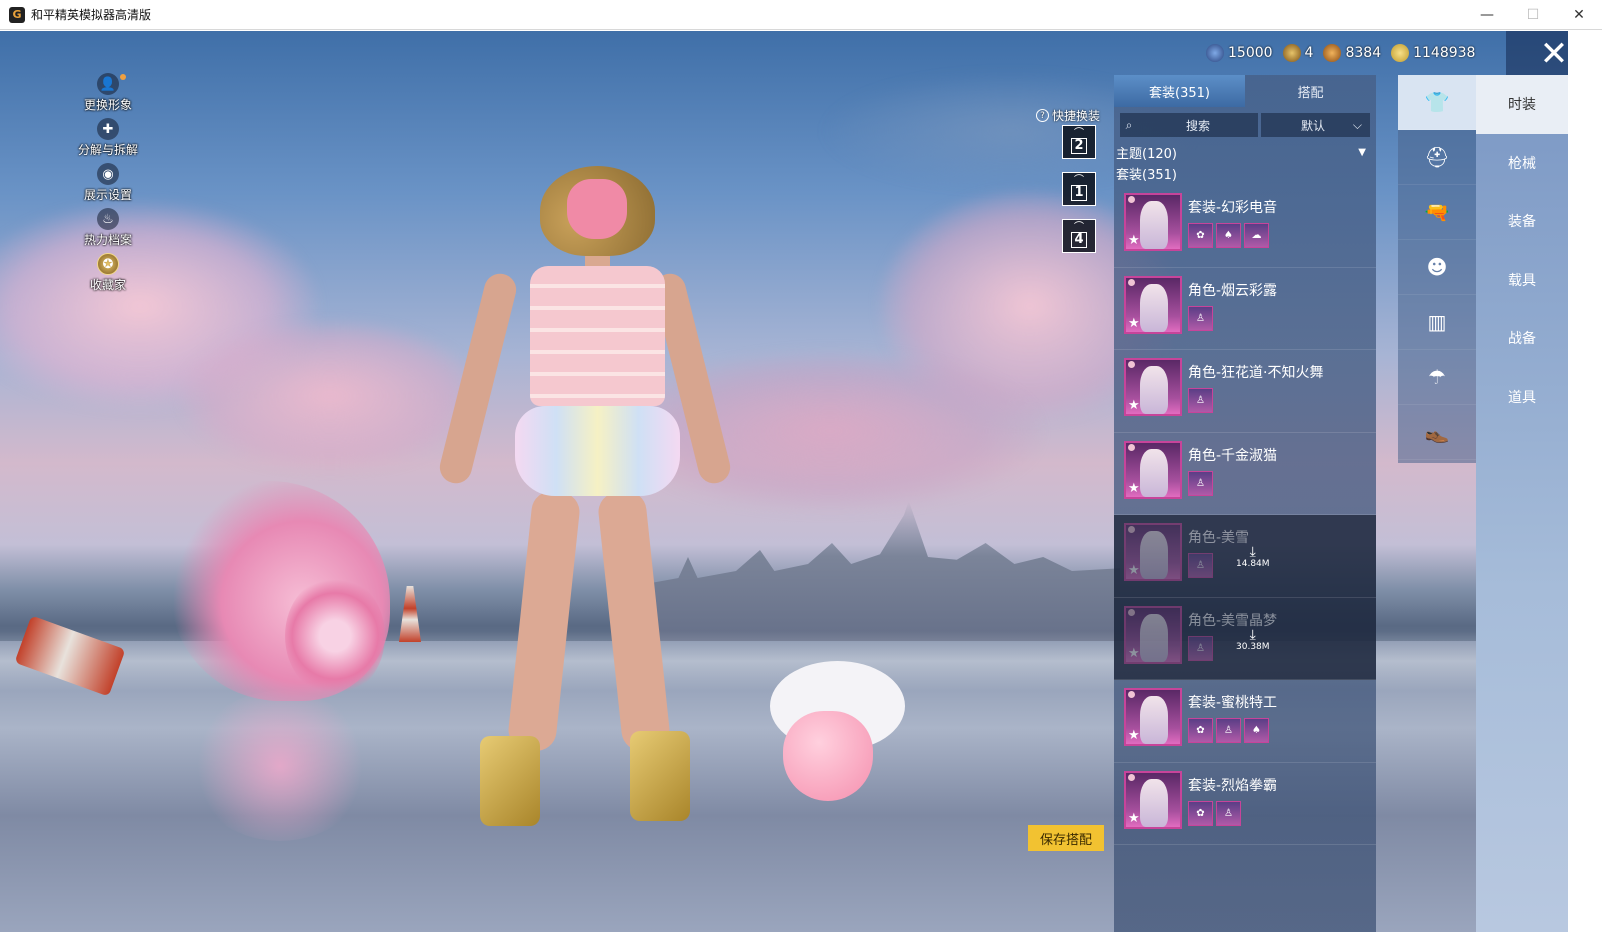 The width and height of the screenshot is (1602, 932). I want to click on slot-number: 4, so click(1079, 240).